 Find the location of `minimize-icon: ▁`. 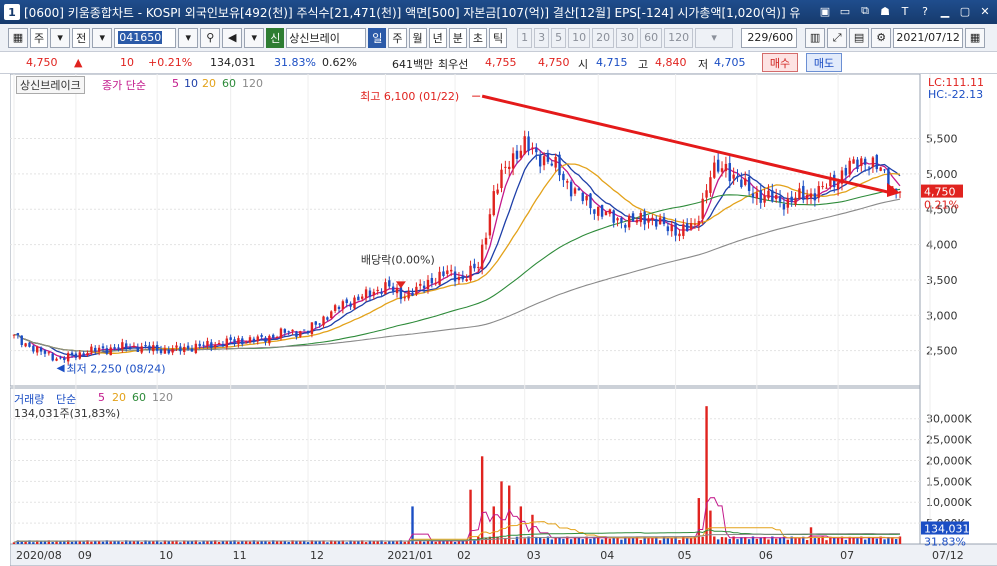

minimize-icon: ▁ is located at coordinates (945, 11).